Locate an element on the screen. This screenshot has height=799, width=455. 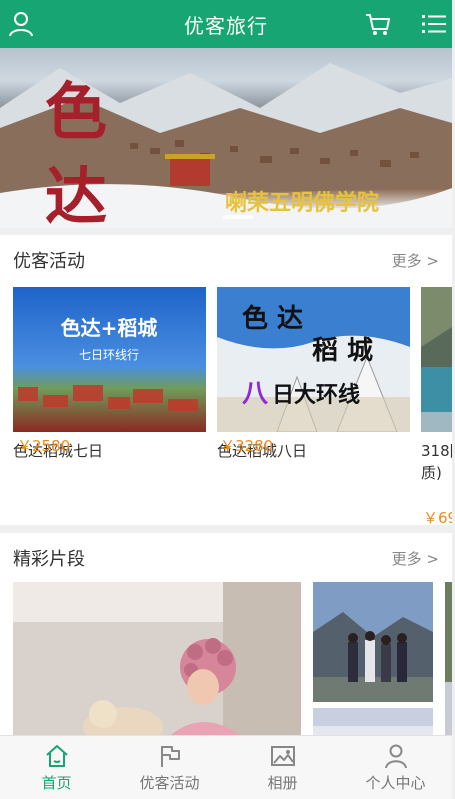
user-icon is located at coordinates (21, 24).